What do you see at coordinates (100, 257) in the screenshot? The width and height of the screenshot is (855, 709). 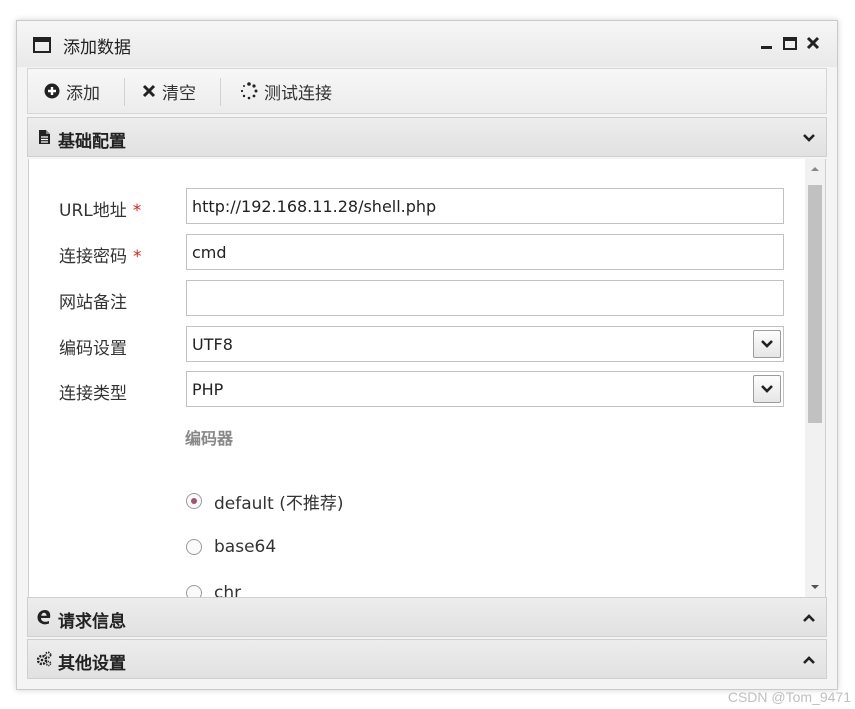 I see `password-label: 连接密码 *` at bounding box center [100, 257].